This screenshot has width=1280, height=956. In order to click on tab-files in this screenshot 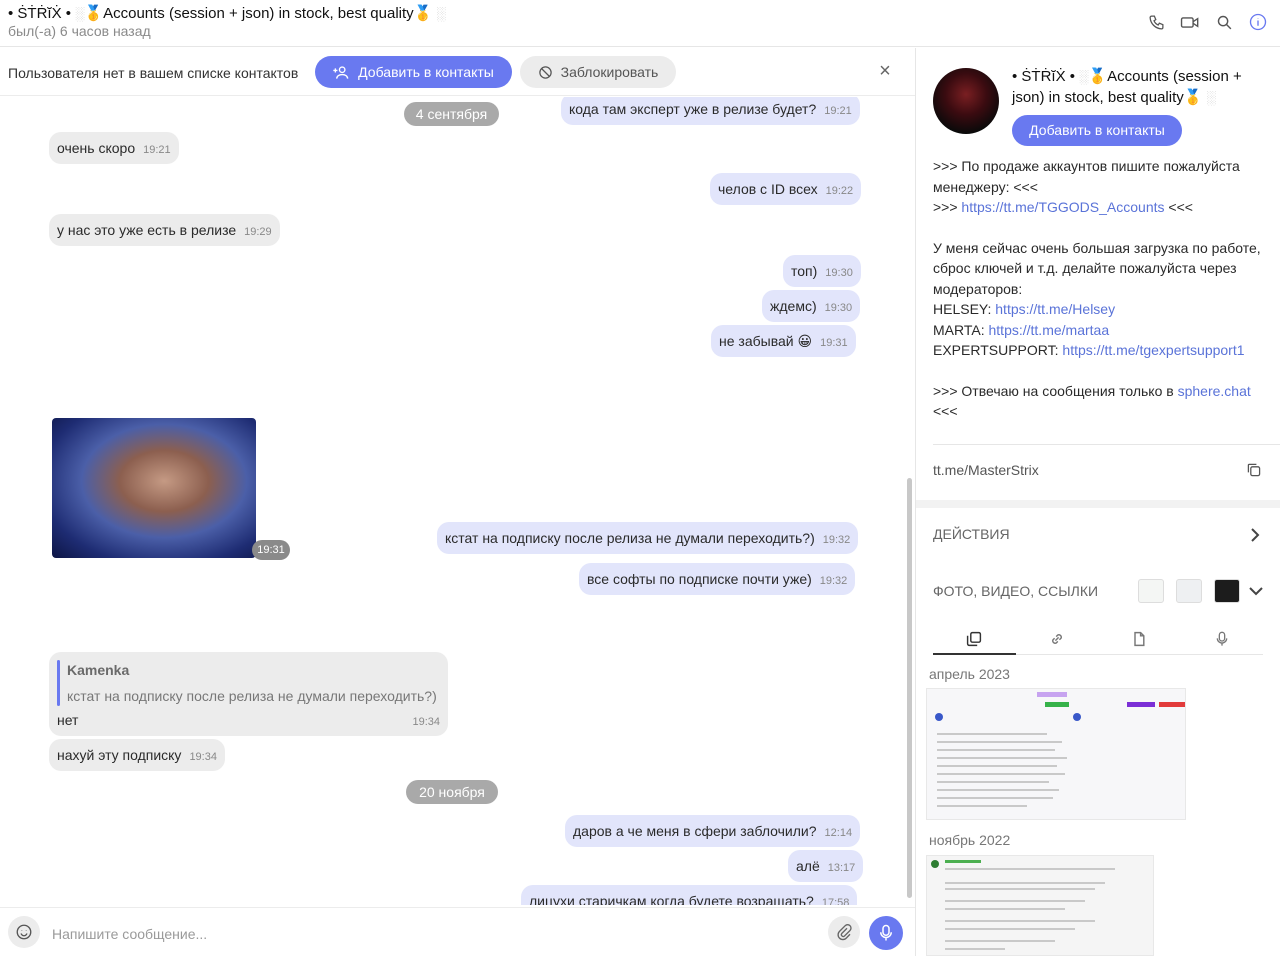, I will do `click(1139, 638)`.